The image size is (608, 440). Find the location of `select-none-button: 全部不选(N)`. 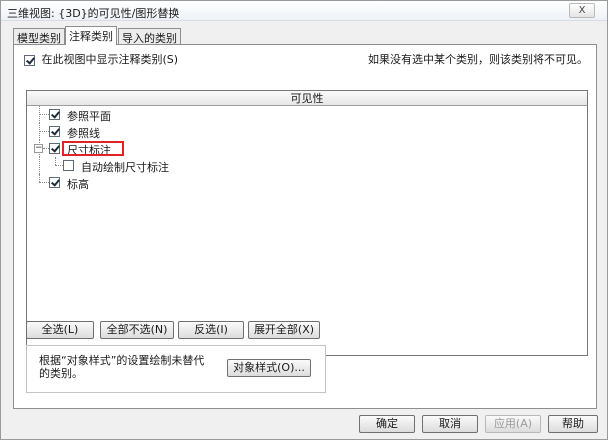

select-none-button: 全部不选(N) is located at coordinates (137, 330).